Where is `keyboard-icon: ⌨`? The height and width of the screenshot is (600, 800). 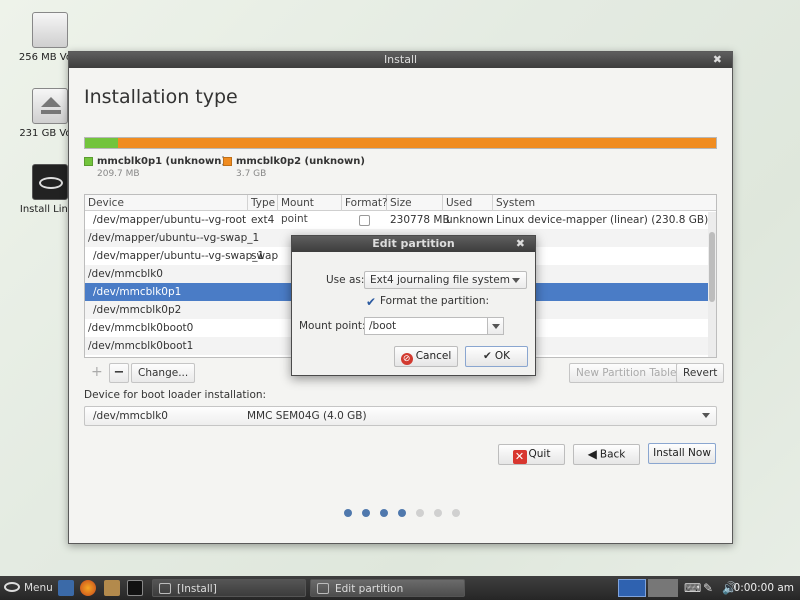 keyboard-icon: ⌨ is located at coordinates (692, 588).